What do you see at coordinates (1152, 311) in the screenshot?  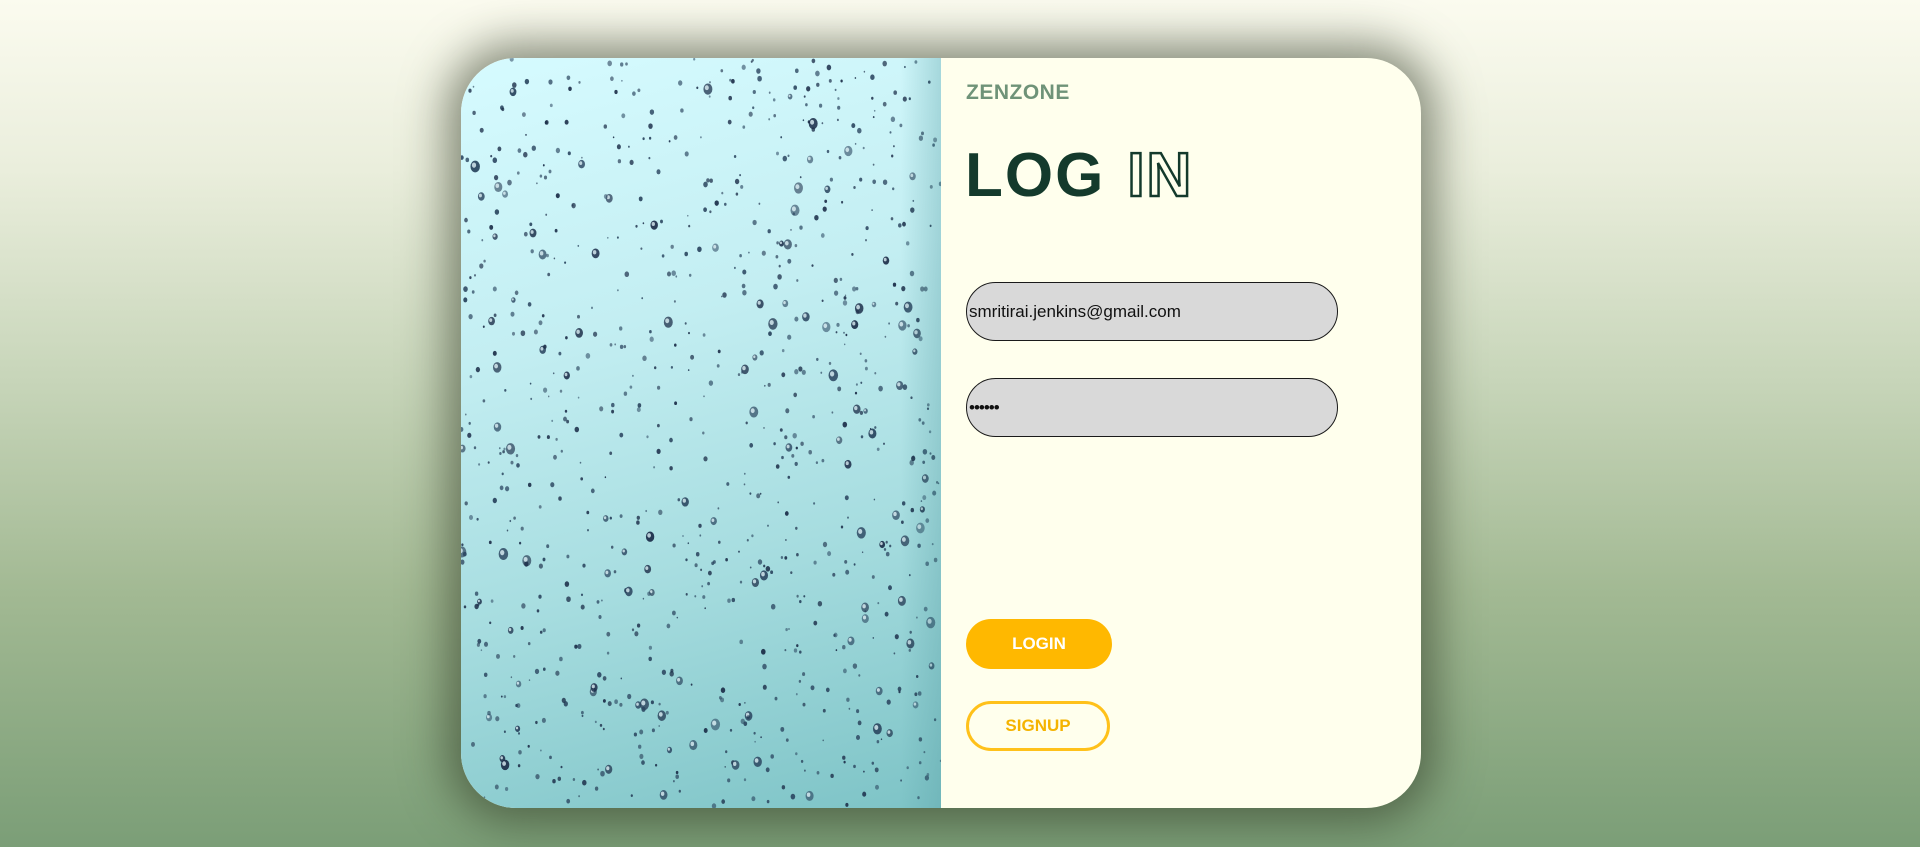 I see `email-field` at bounding box center [1152, 311].